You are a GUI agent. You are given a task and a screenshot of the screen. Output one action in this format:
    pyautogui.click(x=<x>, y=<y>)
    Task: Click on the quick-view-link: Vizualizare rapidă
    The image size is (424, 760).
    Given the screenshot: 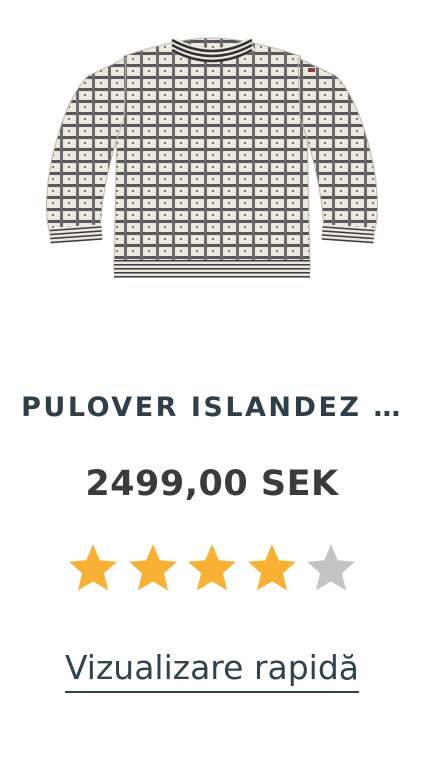 What is the action you would take?
    pyautogui.click(x=212, y=670)
    